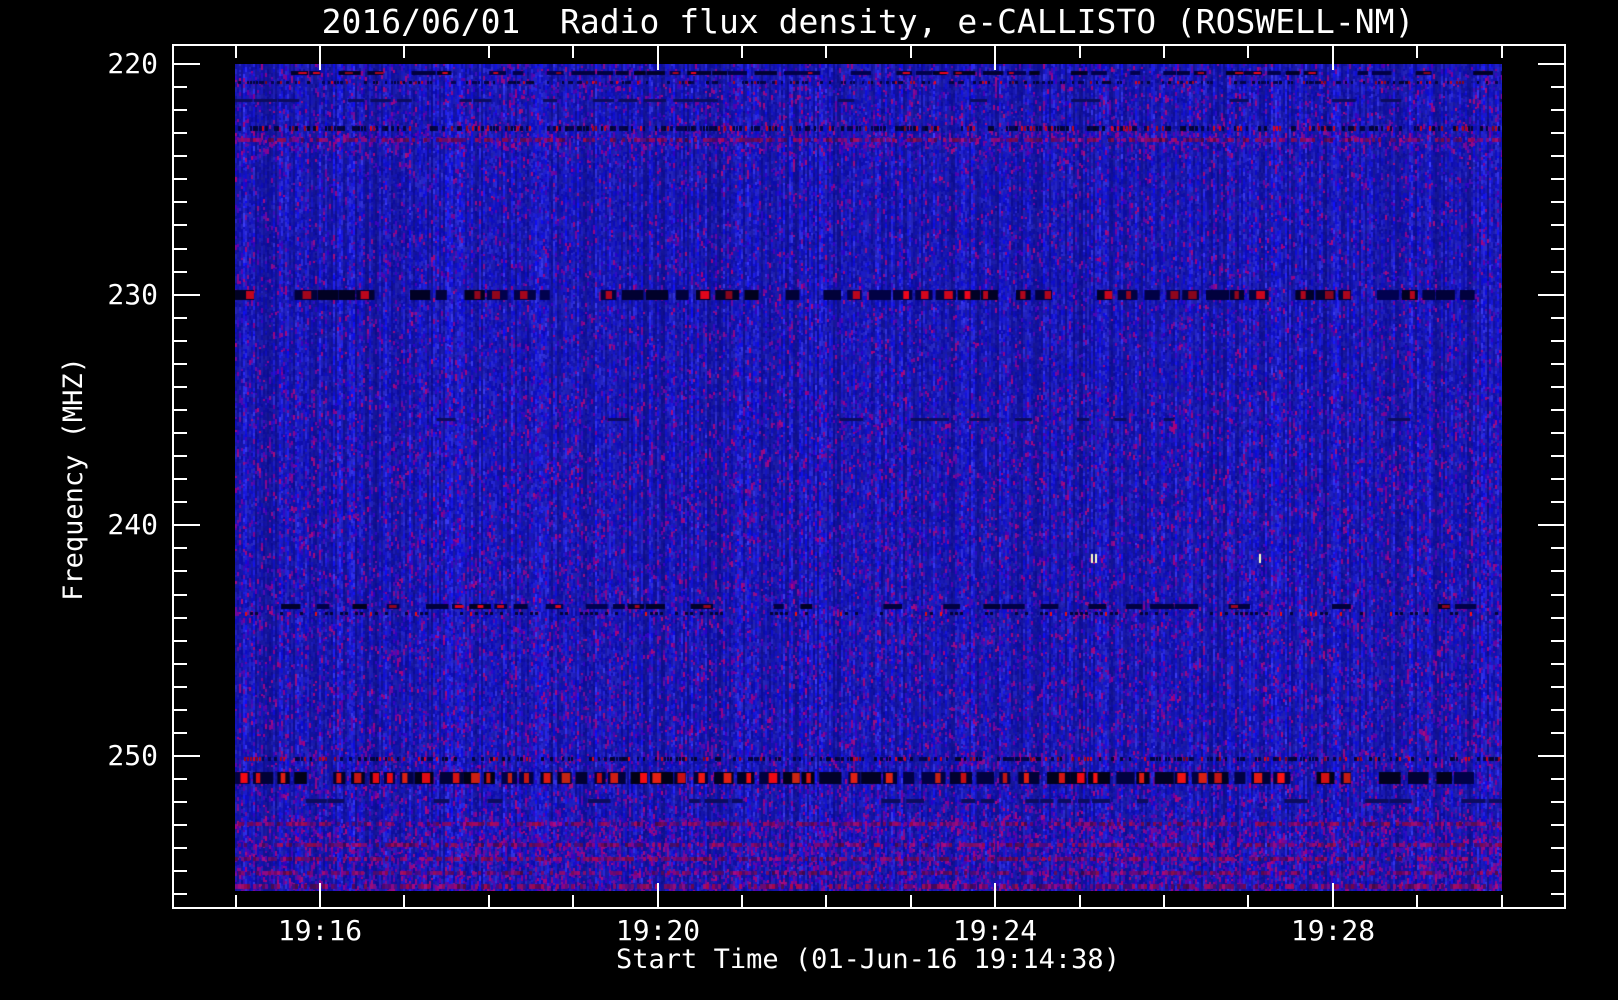 This screenshot has width=1618, height=1000. What do you see at coordinates (1333, 930) in the screenshot?
I see `x-tick-label: 19:28` at bounding box center [1333, 930].